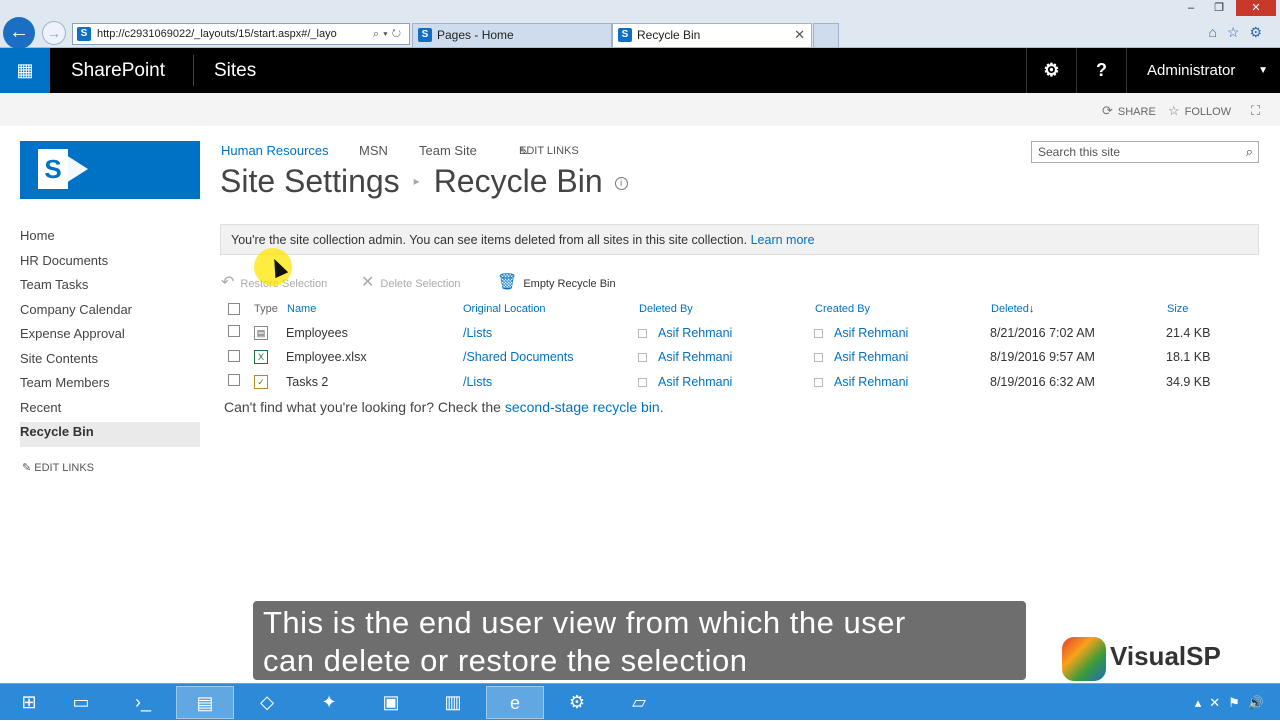 This screenshot has width=1280, height=721. I want to click on close-window-button: ✕, so click(1256, 8).